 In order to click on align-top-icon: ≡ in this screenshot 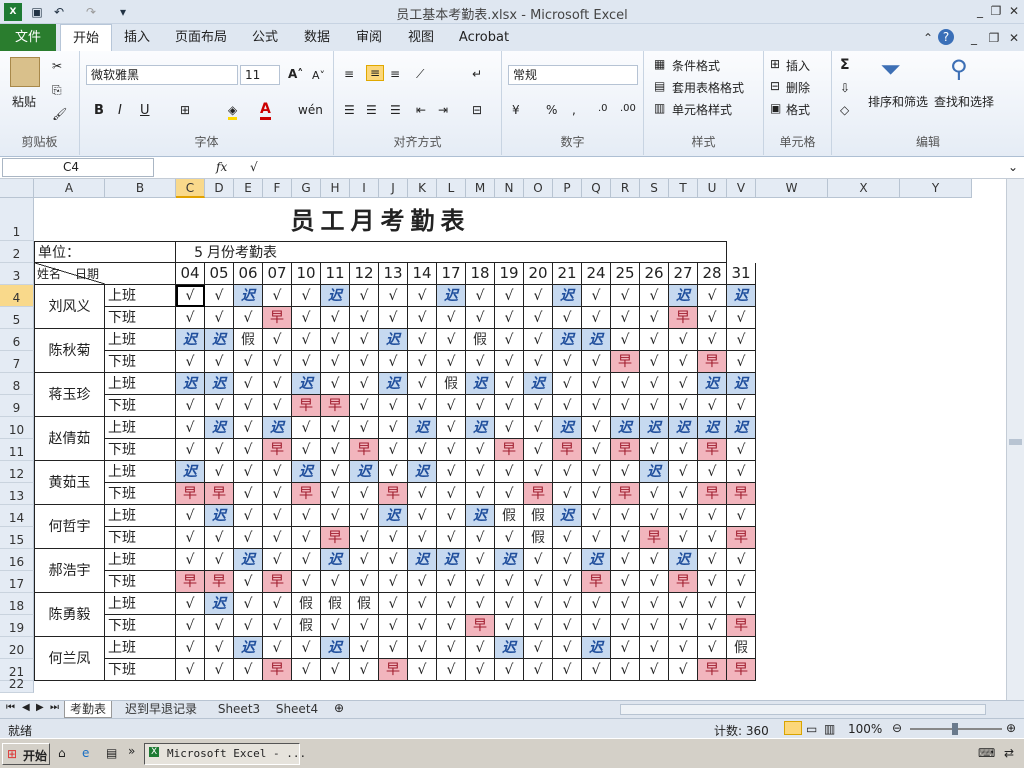, I will do `click(349, 74)`.